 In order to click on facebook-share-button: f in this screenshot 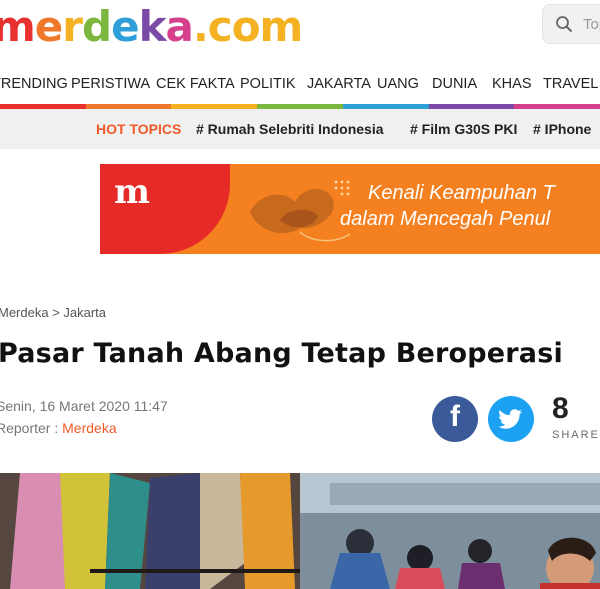, I will do `click(455, 419)`.